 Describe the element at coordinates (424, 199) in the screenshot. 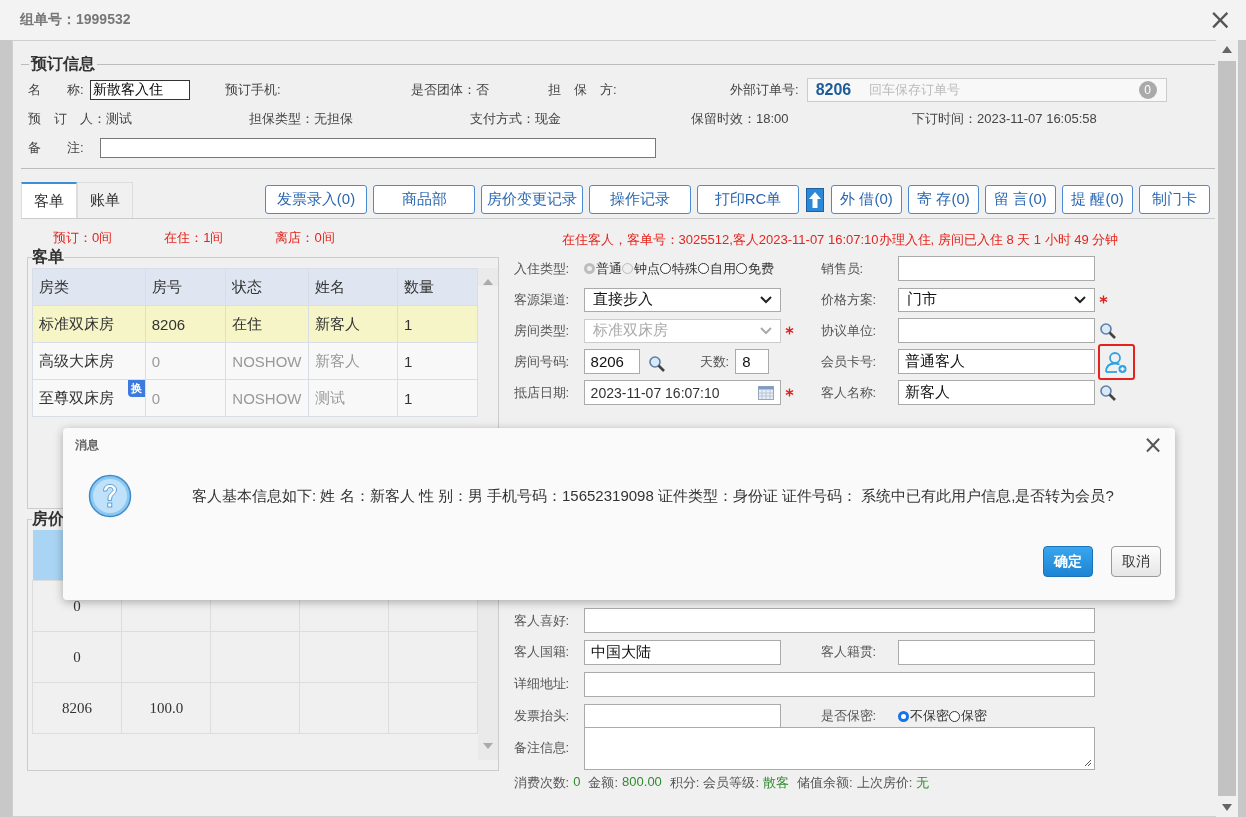

I see `toolbar-button: 商品部` at that location.